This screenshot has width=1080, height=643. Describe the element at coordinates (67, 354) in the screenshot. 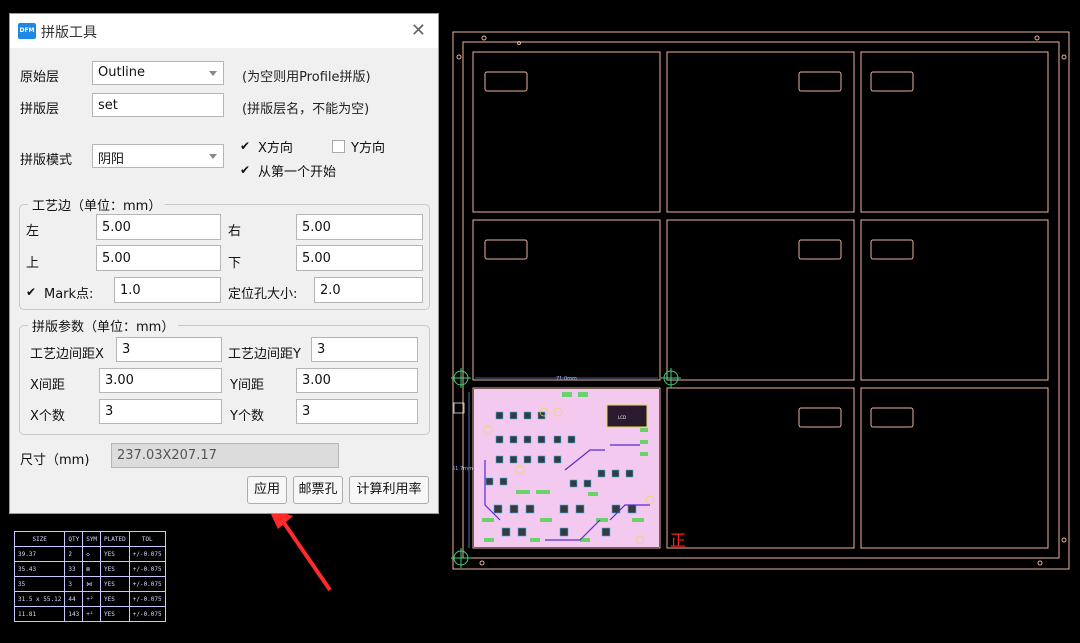

I see `edge-x-label: 工艺边间距X` at that location.